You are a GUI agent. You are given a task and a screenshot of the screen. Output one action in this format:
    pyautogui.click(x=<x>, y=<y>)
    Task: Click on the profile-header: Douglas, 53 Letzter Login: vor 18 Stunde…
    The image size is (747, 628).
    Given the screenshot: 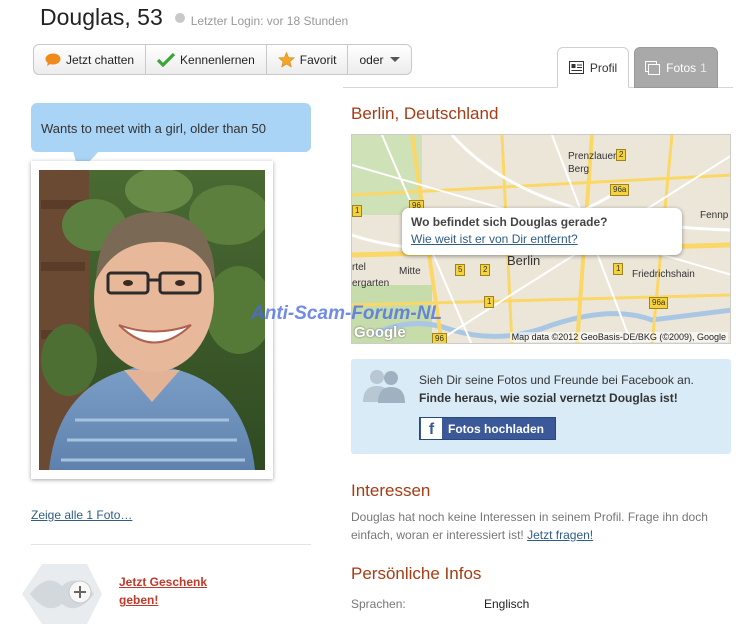 What is the action you would take?
    pyautogui.click(x=194, y=17)
    